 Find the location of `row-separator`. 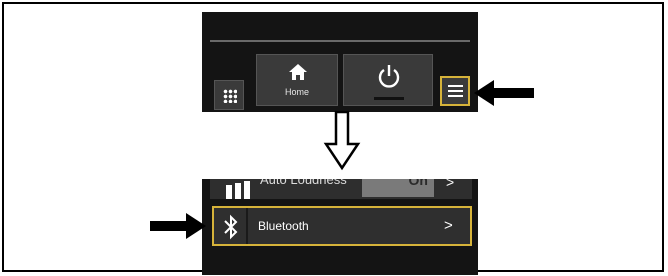

row-separator is located at coordinates (247, 226).